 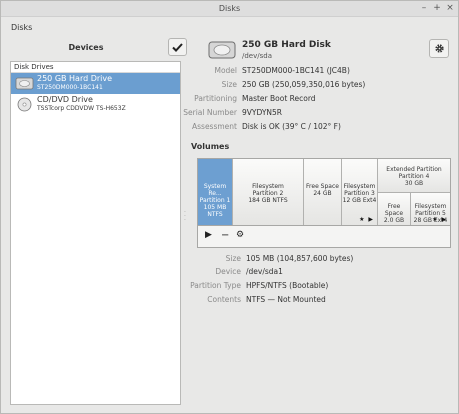 I want to click on prop-key: Contents, so click(x=224, y=299).